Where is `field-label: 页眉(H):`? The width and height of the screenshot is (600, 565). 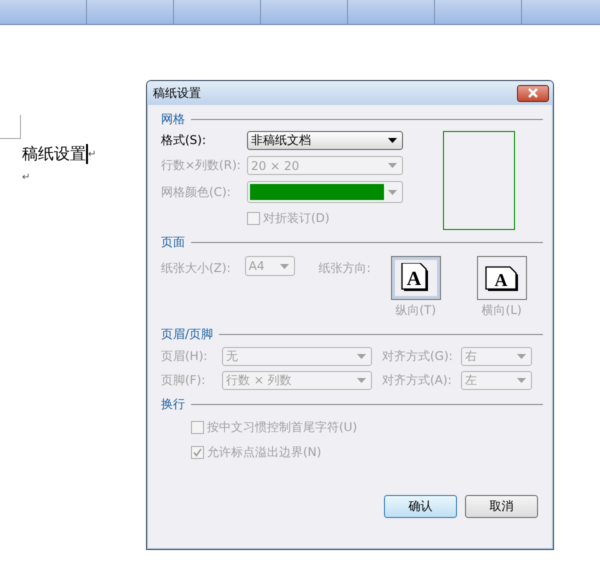
field-label: 页眉(H): is located at coordinates (184, 356).